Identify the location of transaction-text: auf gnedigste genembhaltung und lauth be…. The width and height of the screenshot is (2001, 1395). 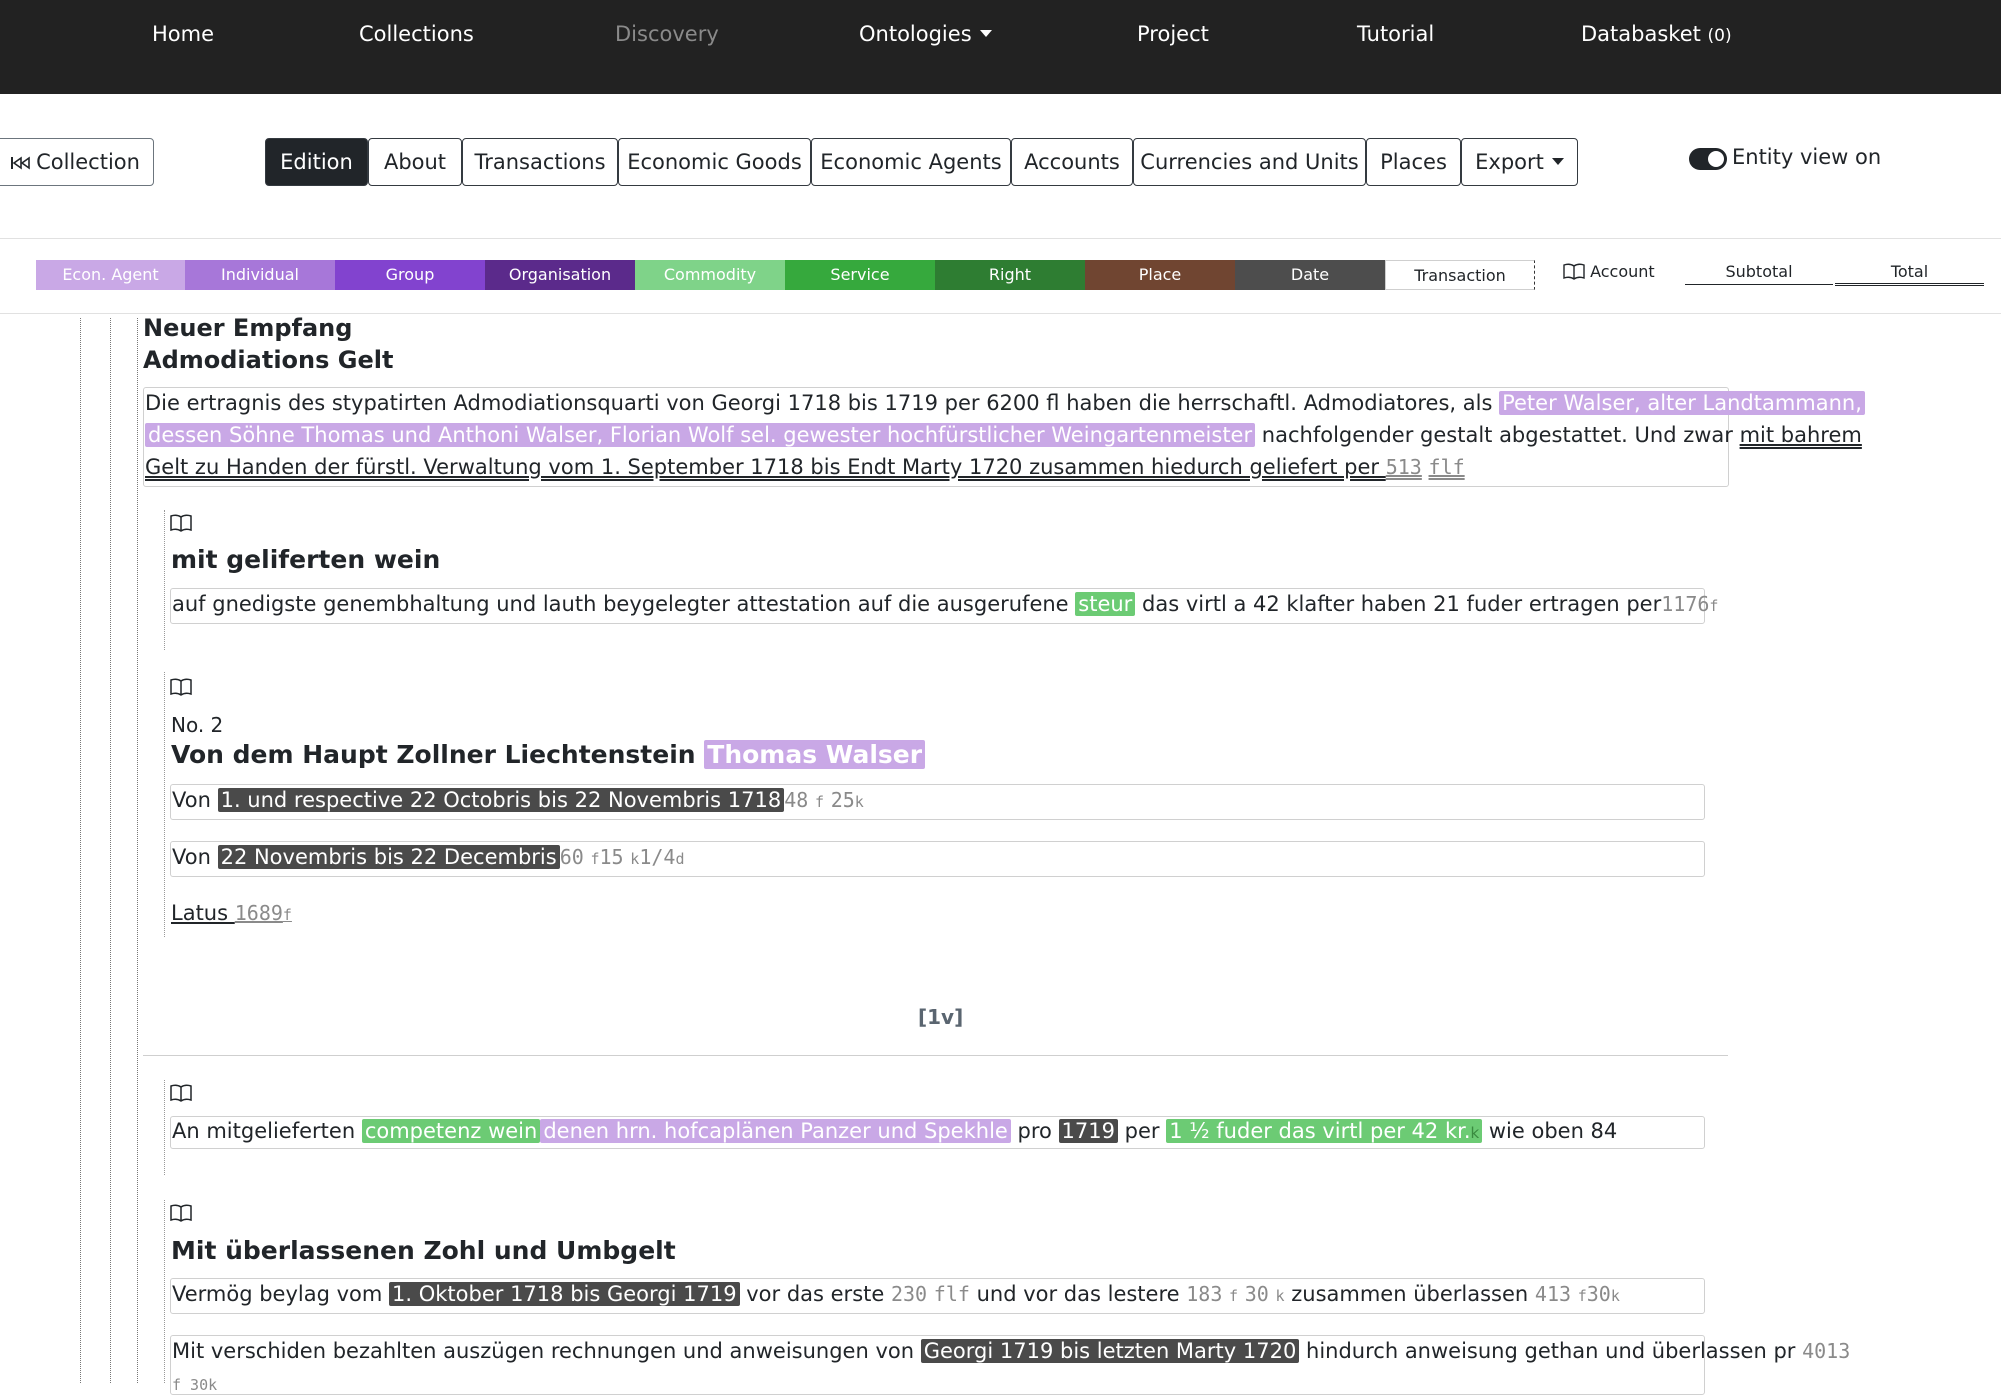
(624, 604).